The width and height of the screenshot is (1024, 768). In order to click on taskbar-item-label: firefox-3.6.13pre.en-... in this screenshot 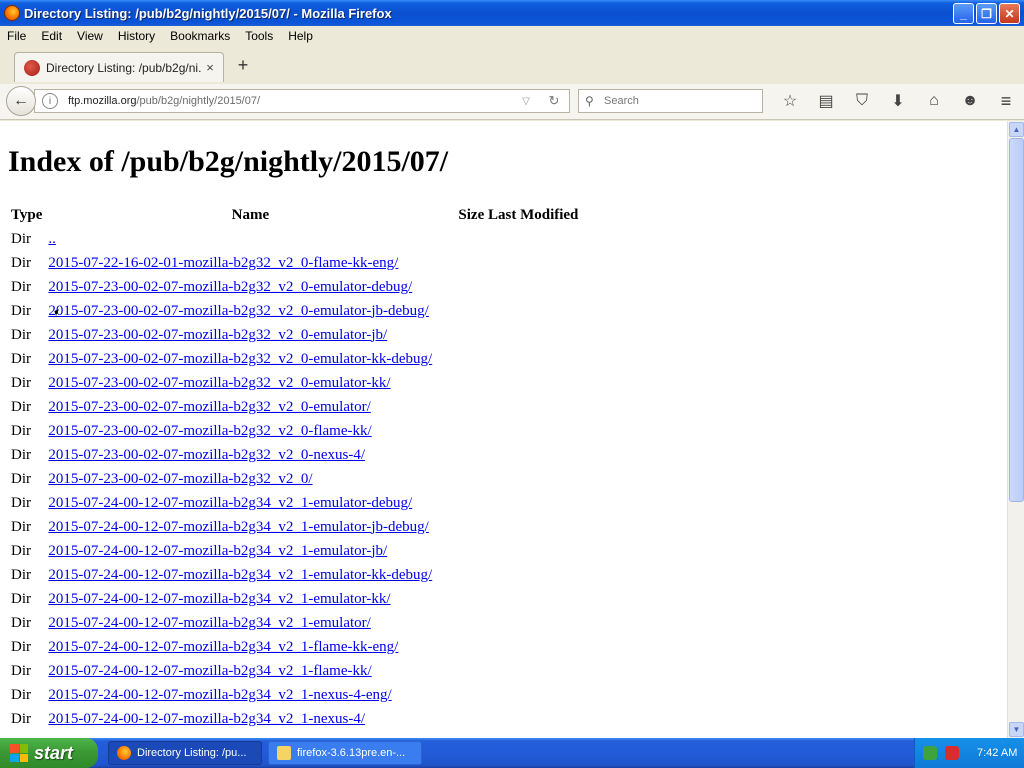, I will do `click(351, 753)`.